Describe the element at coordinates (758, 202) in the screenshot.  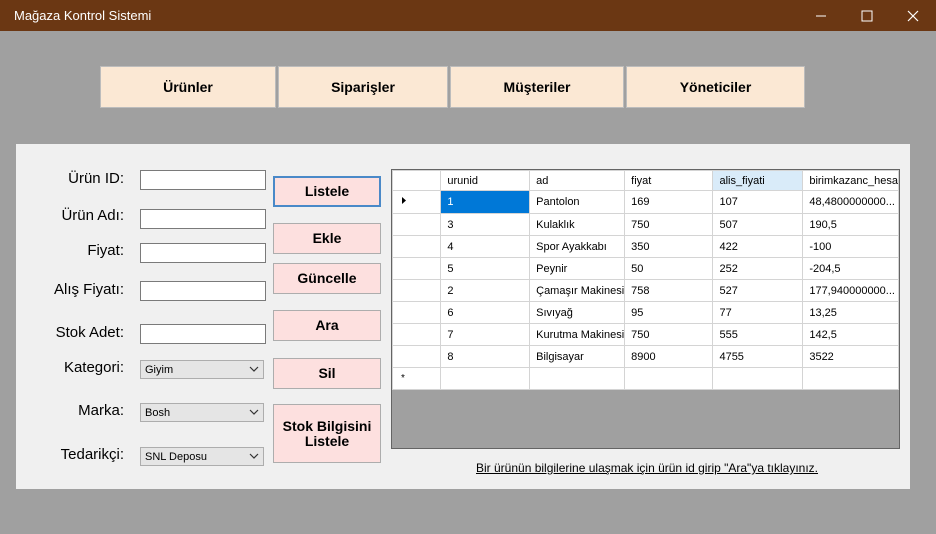
I see `table-cell: 107` at that location.